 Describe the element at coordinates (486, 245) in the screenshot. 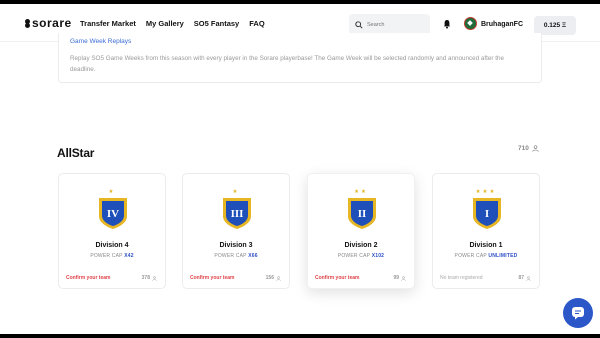

I see `division-name: Division 1` at that location.